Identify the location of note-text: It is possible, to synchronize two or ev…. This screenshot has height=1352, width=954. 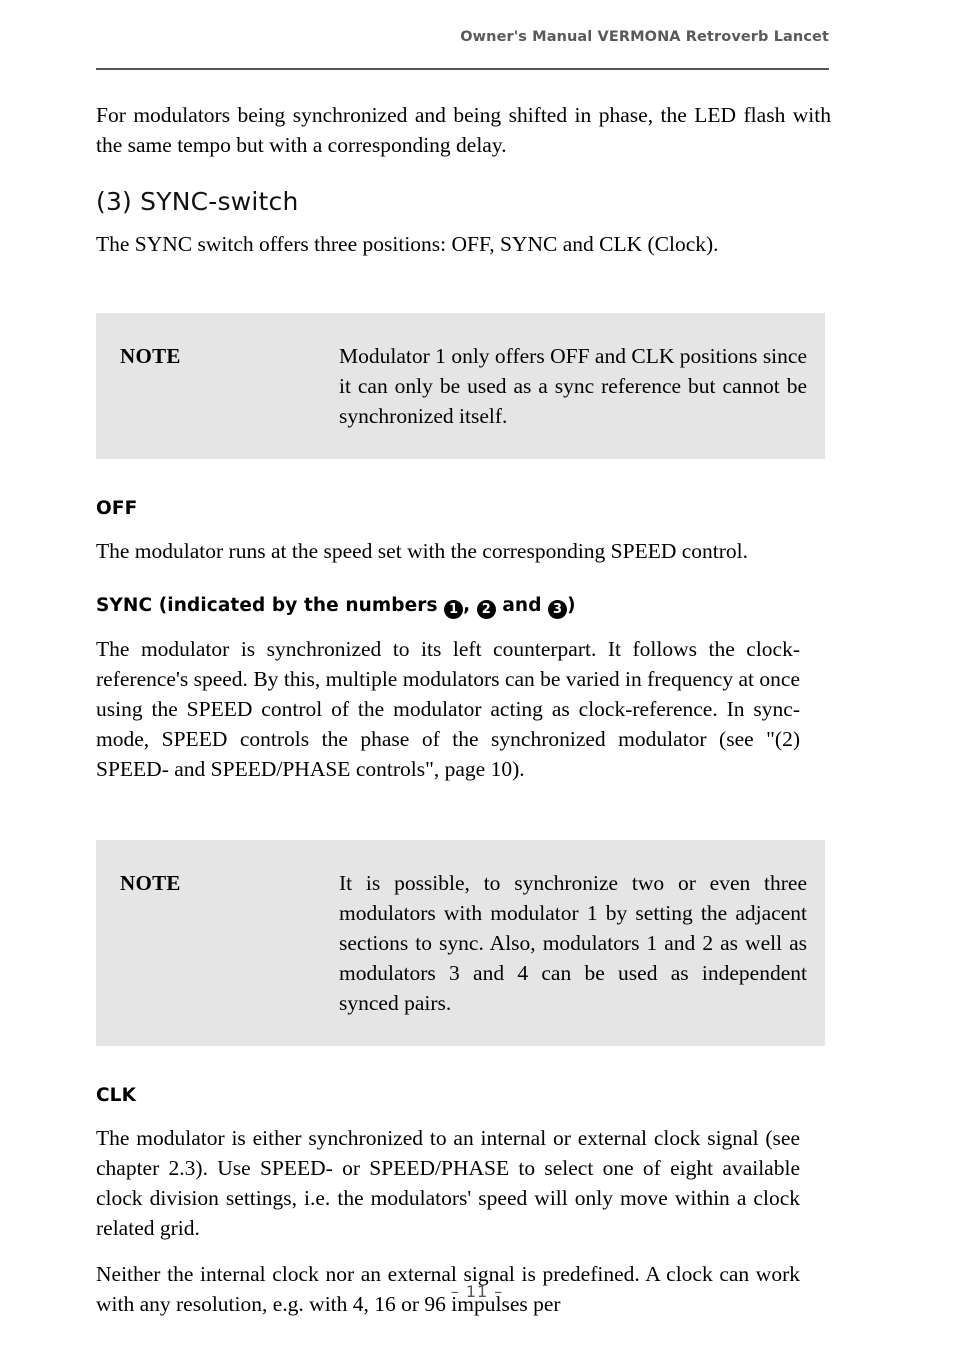
(573, 943).